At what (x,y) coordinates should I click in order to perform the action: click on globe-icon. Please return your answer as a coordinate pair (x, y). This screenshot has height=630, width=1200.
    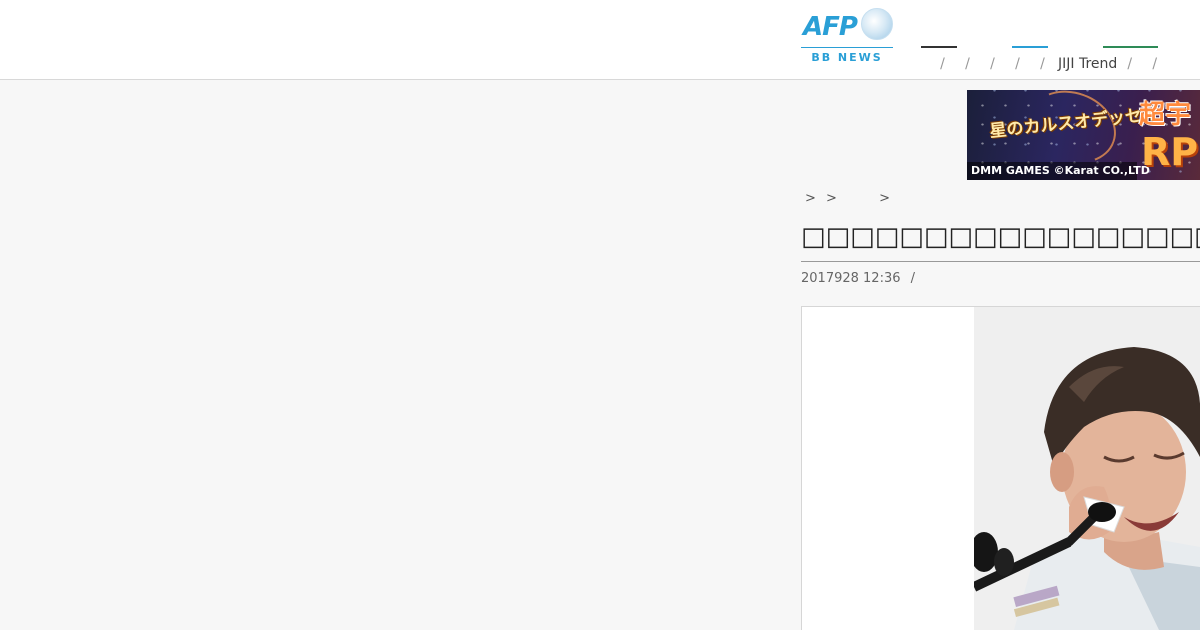
    Looking at the image, I should click on (877, 24).